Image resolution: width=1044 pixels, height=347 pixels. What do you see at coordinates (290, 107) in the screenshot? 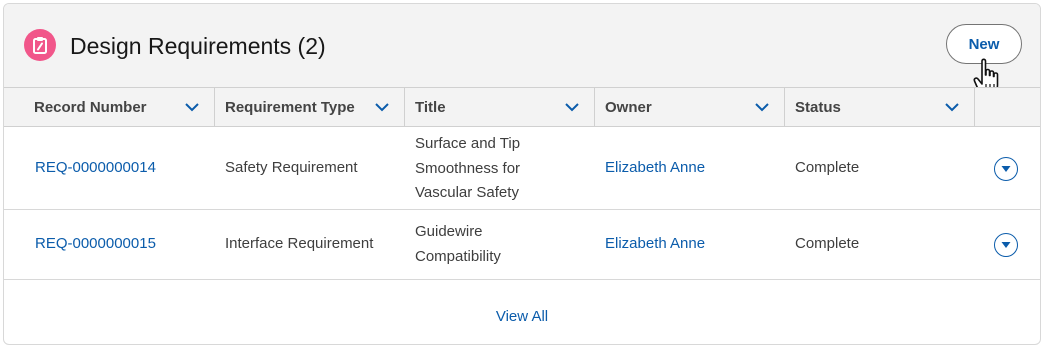
I see `column-header-label: Requirement Type` at bounding box center [290, 107].